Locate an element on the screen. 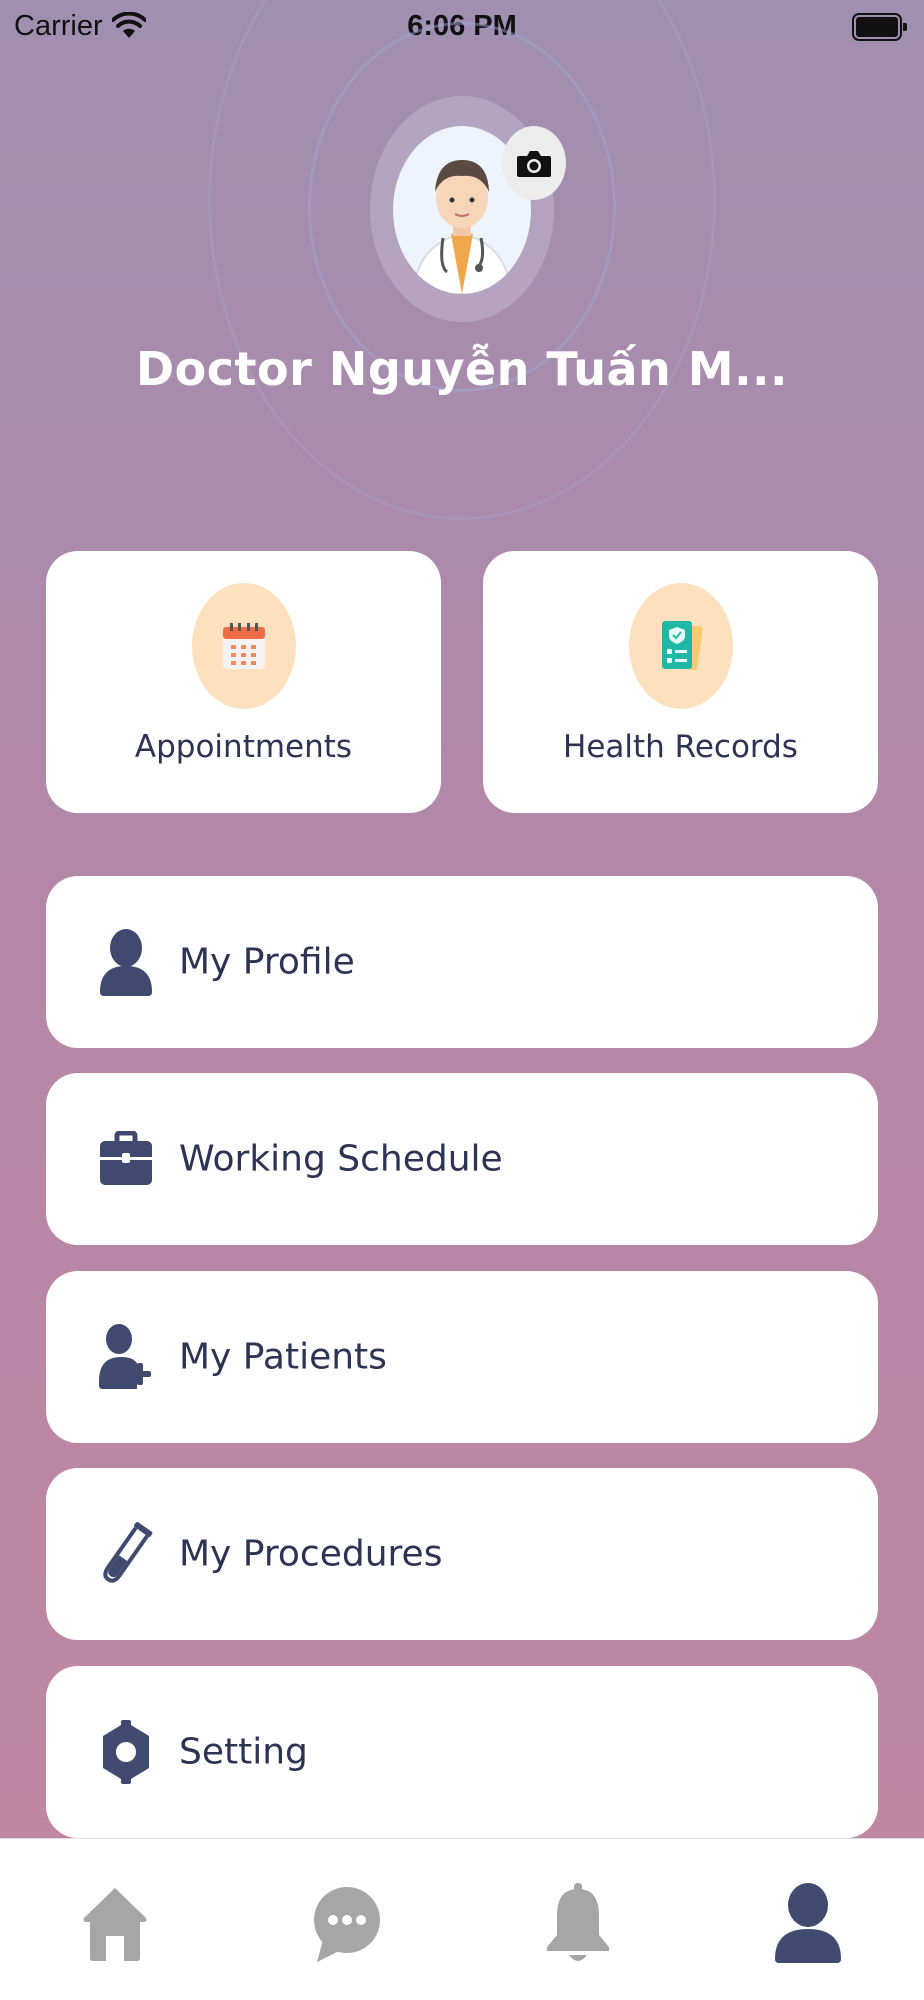  appointments-card: Appointments is located at coordinates (243, 682).